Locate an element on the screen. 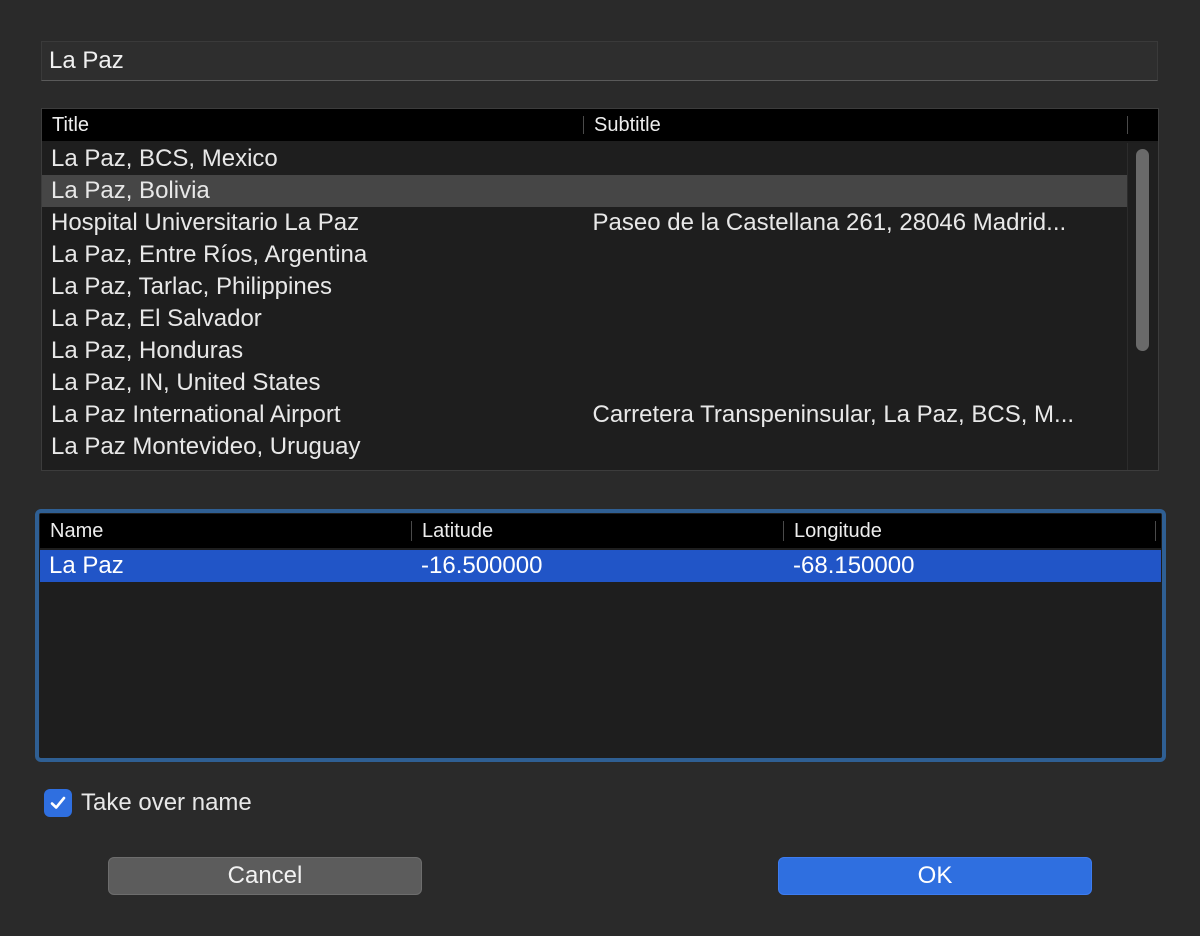 The height and width of the screenshot is (936, 1200). column-header-name: Name is located at coordinates (226, 531).